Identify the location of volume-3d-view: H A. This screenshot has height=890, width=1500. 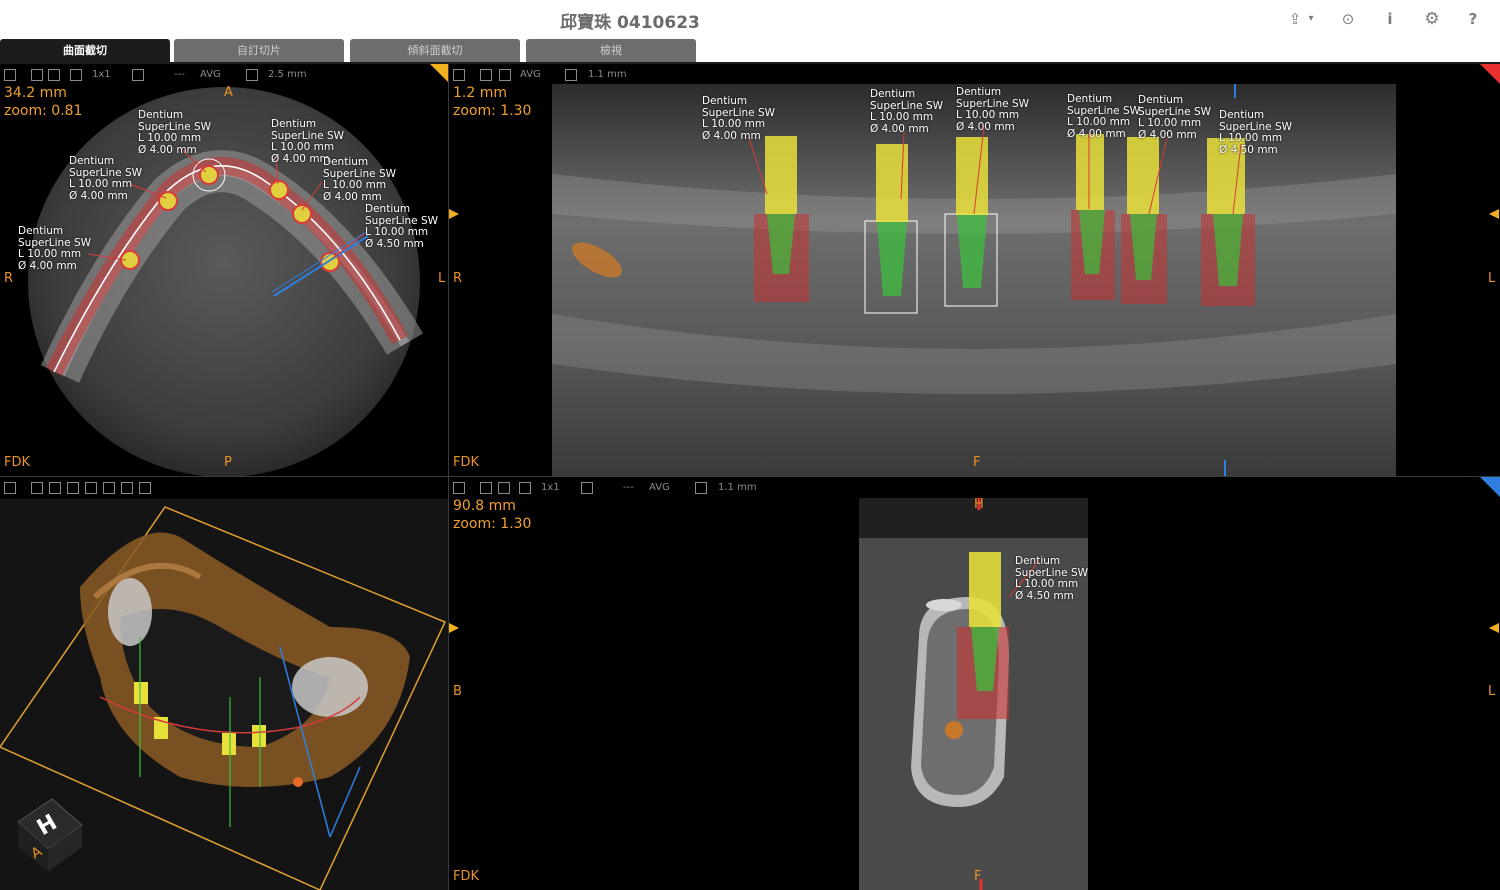
(224, 683).